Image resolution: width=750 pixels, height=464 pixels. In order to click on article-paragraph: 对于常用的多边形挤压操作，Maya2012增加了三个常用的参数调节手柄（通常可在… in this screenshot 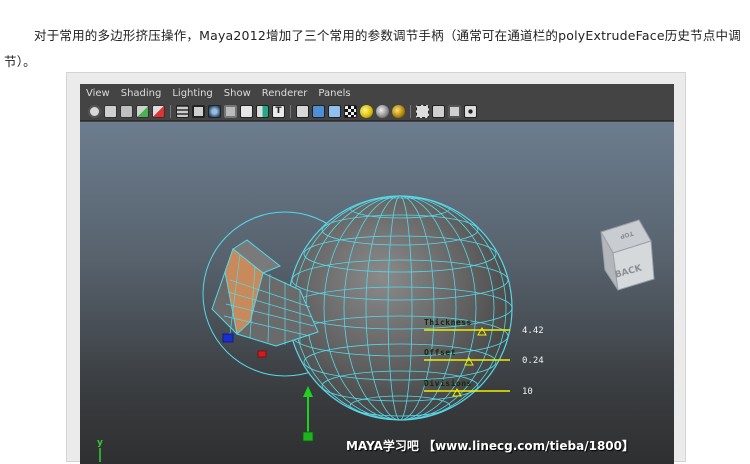, I will do `click(372, 48)`.